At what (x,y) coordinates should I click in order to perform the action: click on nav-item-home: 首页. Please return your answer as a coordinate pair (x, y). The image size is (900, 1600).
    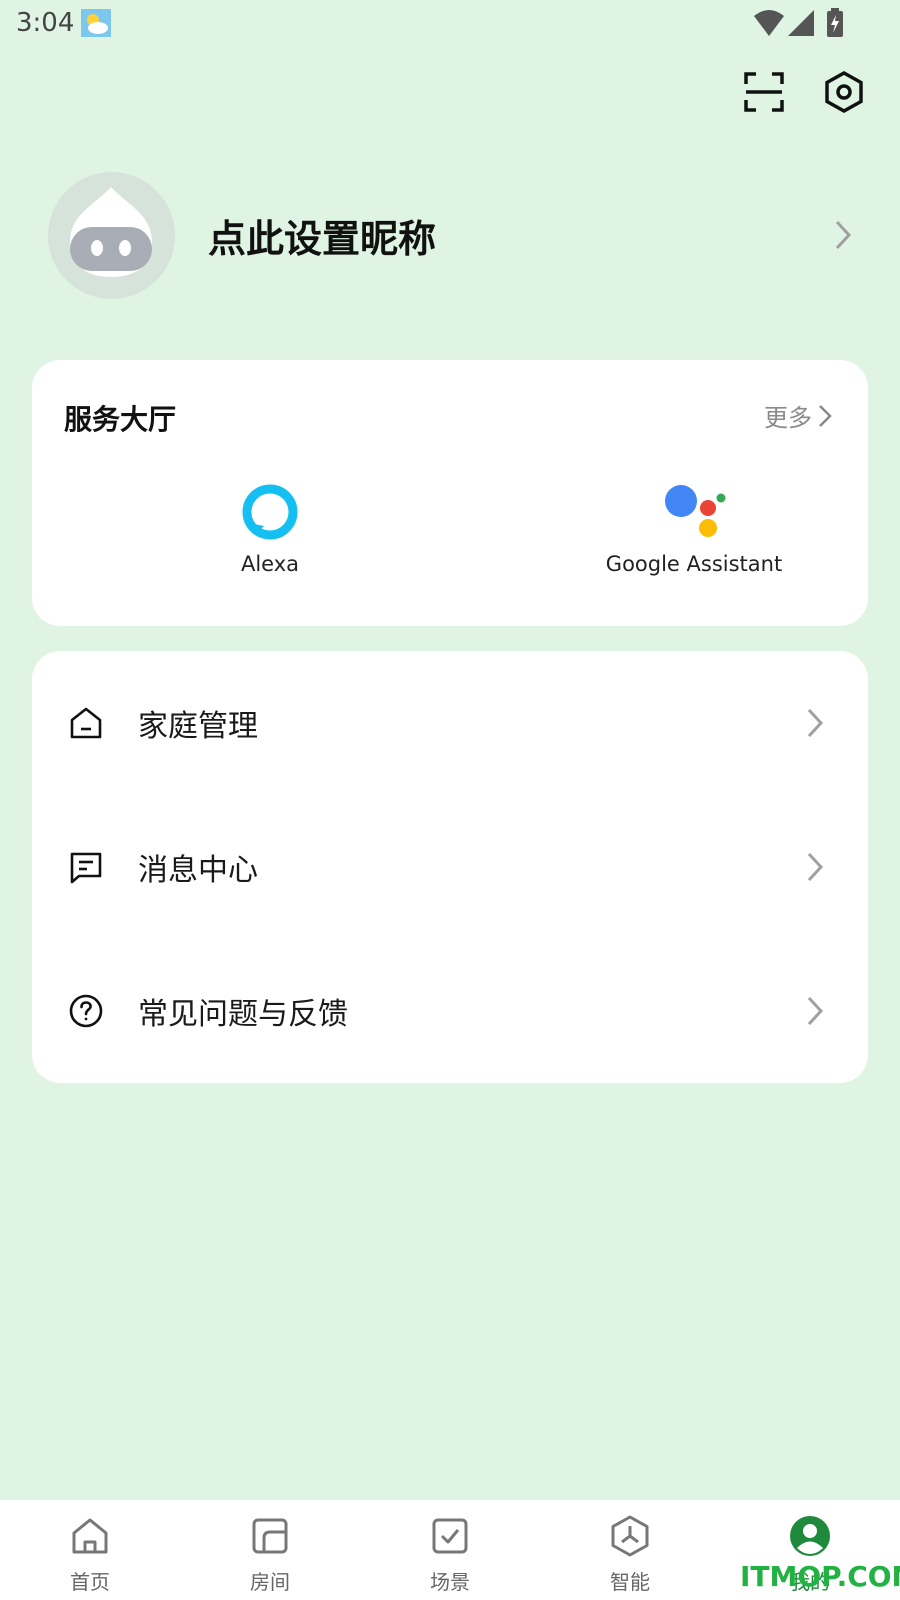
    Looking at the image, I should click on (90, 1553).